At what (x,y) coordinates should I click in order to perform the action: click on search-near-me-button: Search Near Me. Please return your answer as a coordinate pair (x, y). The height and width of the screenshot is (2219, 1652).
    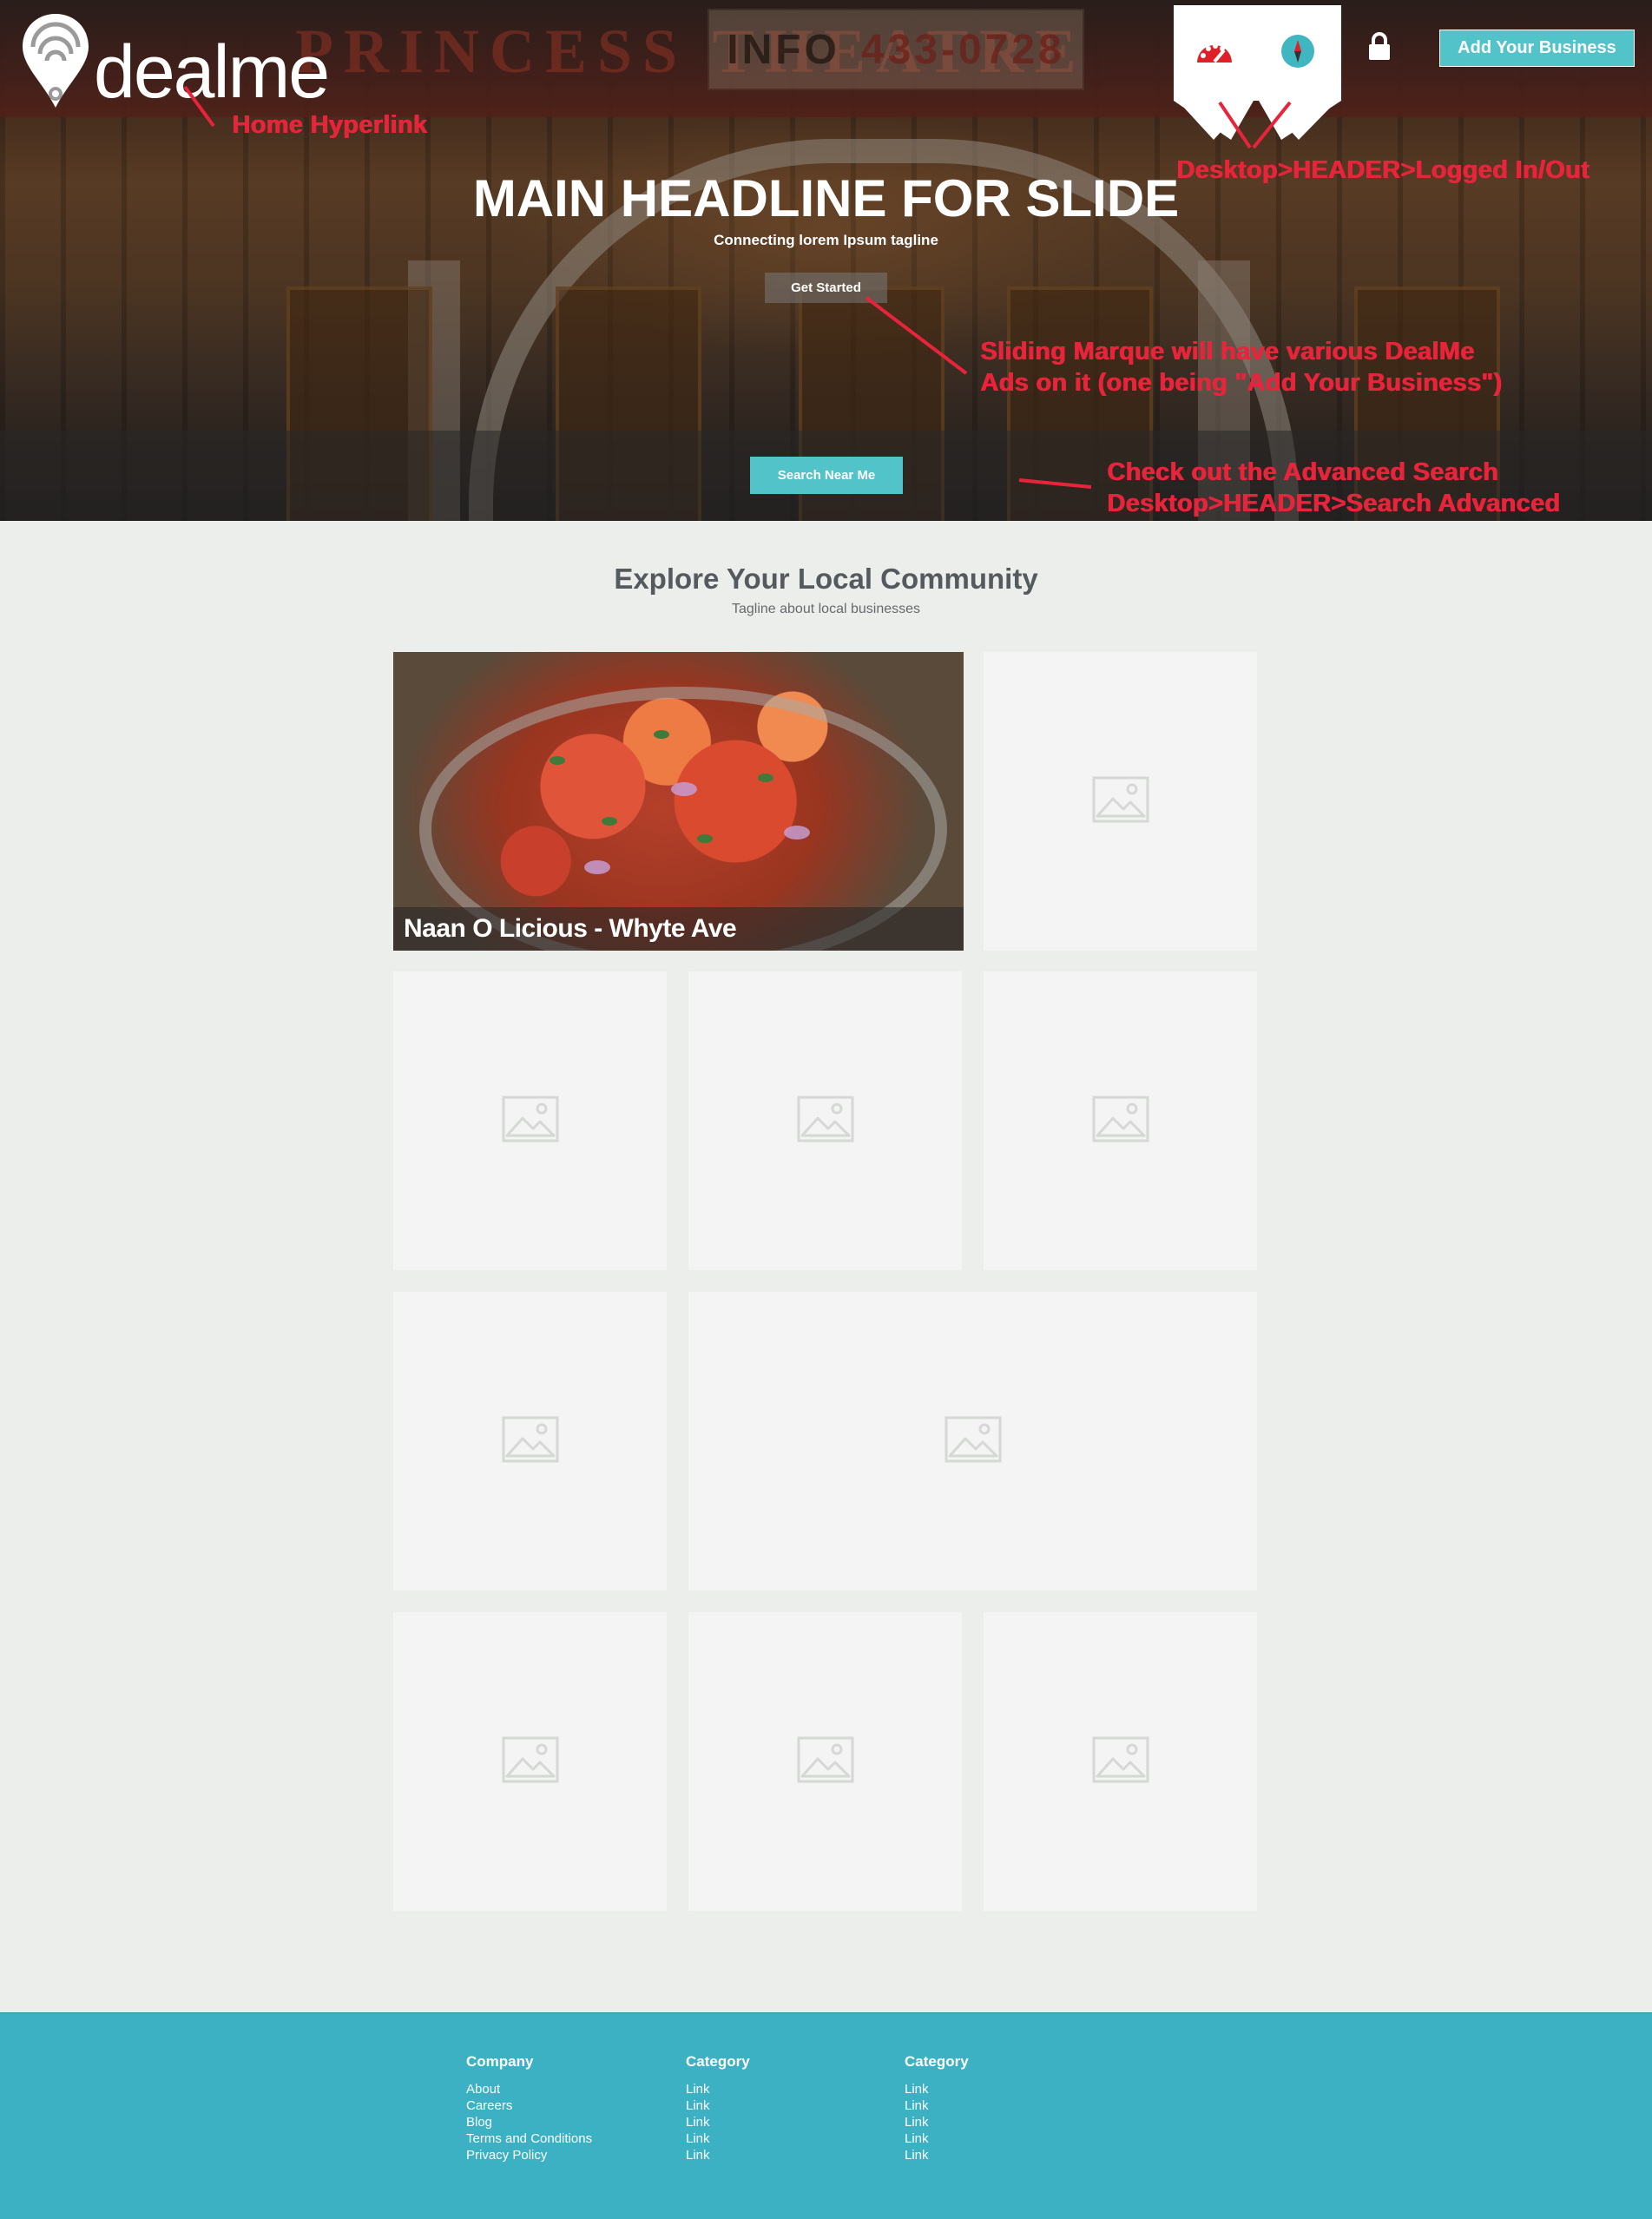
    Looking at the image, I should click on (826, 475).